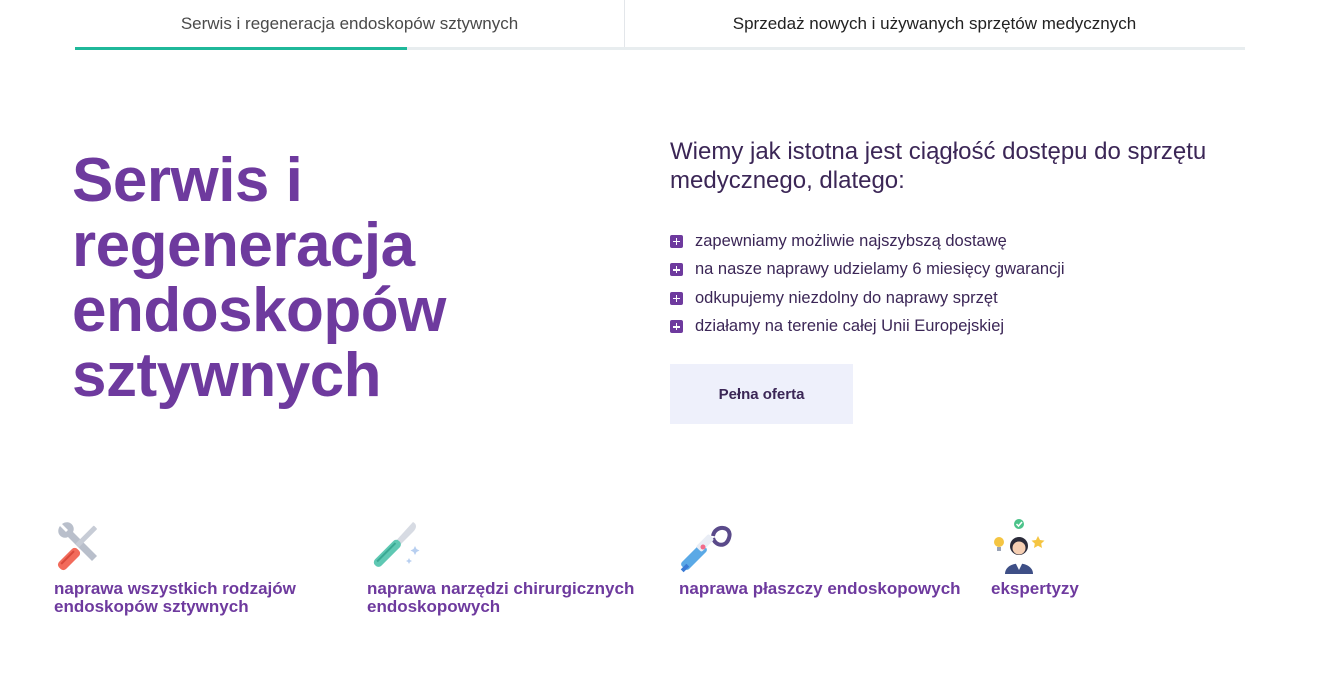 The height and width of the screenshot is (700, 1329). Describe the element at coordinates (851, 240) in the screenshot. I see `list-item-text: zapewniamy możliwie najszybszą dostawę` at that location.